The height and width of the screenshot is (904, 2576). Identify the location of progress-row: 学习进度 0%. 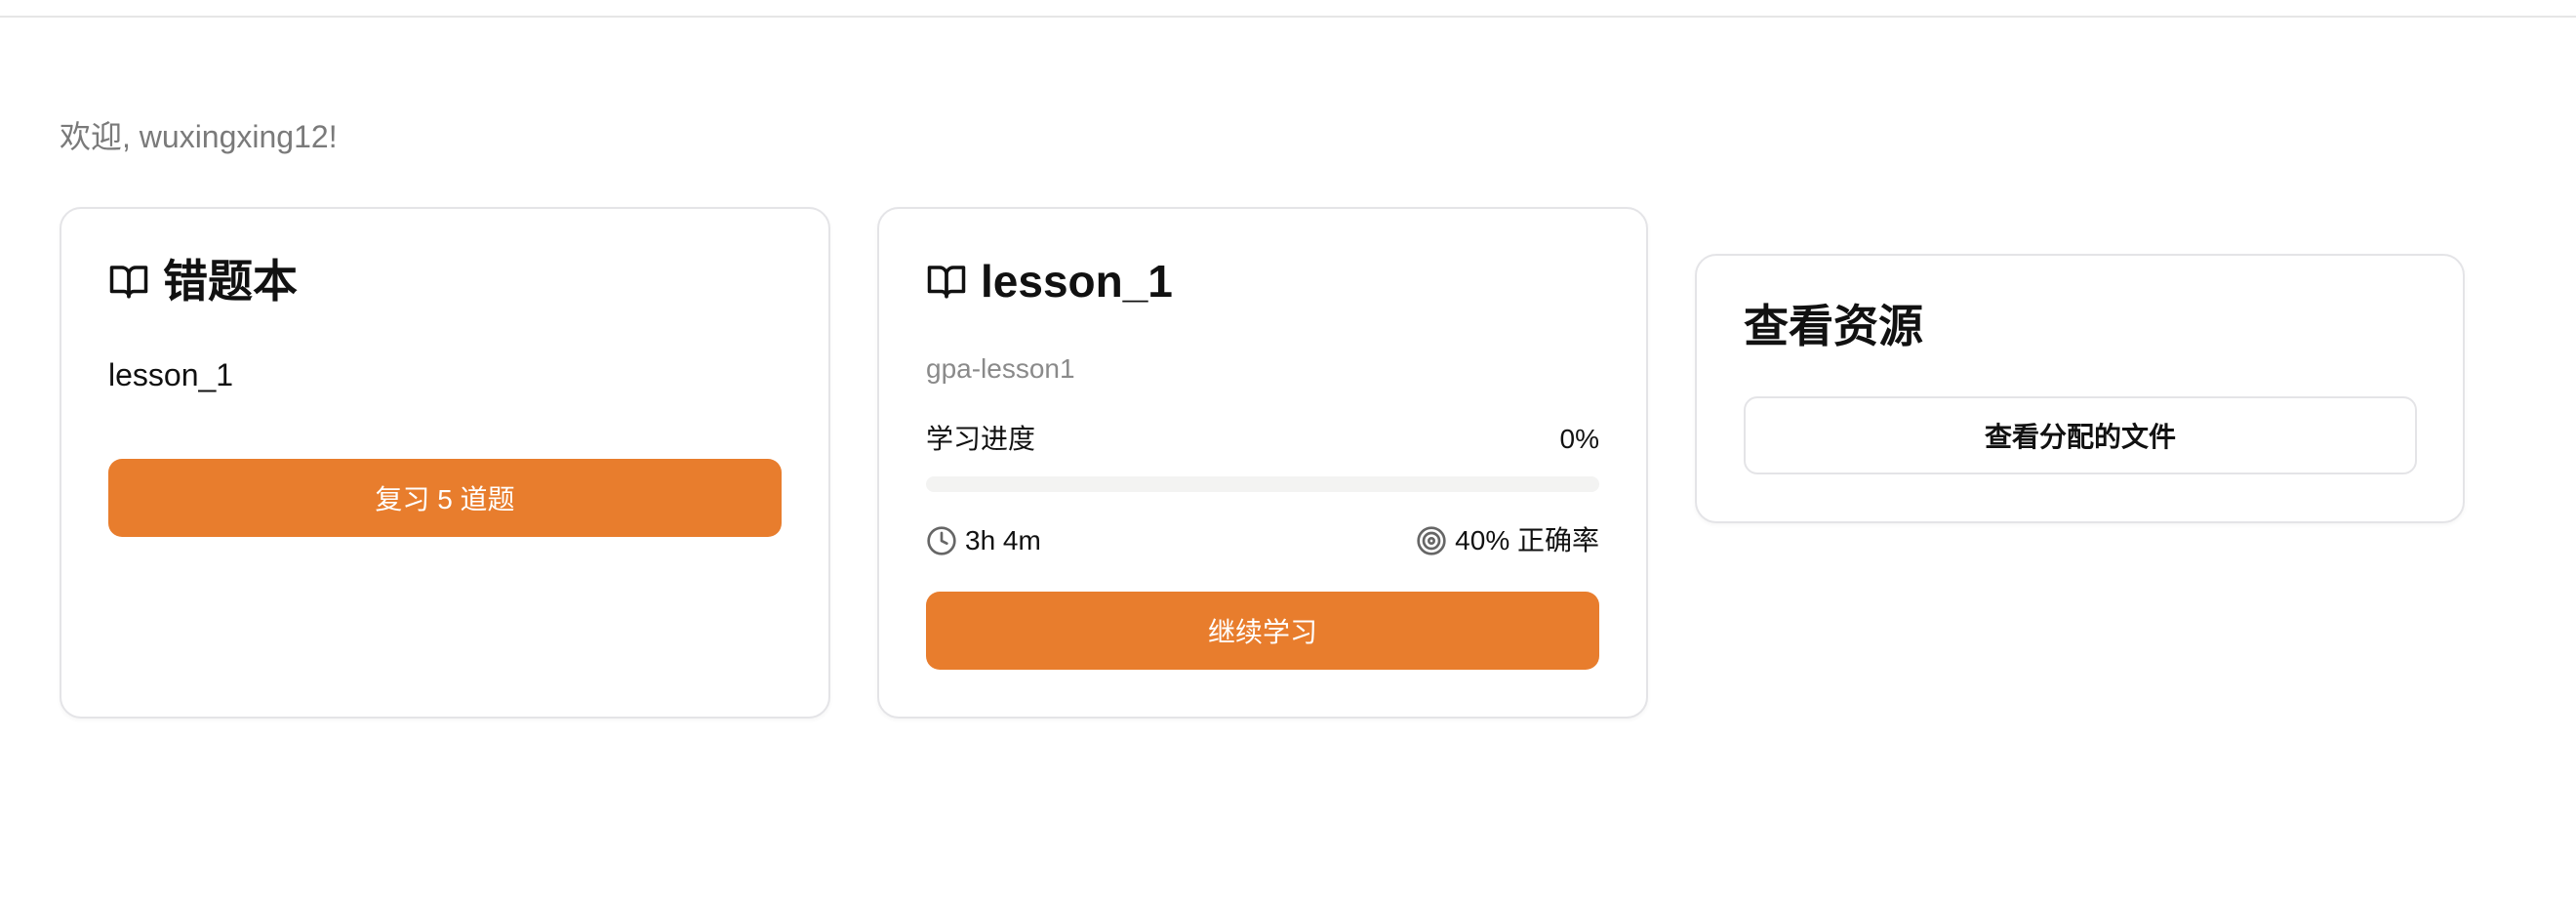
(1262, 439).